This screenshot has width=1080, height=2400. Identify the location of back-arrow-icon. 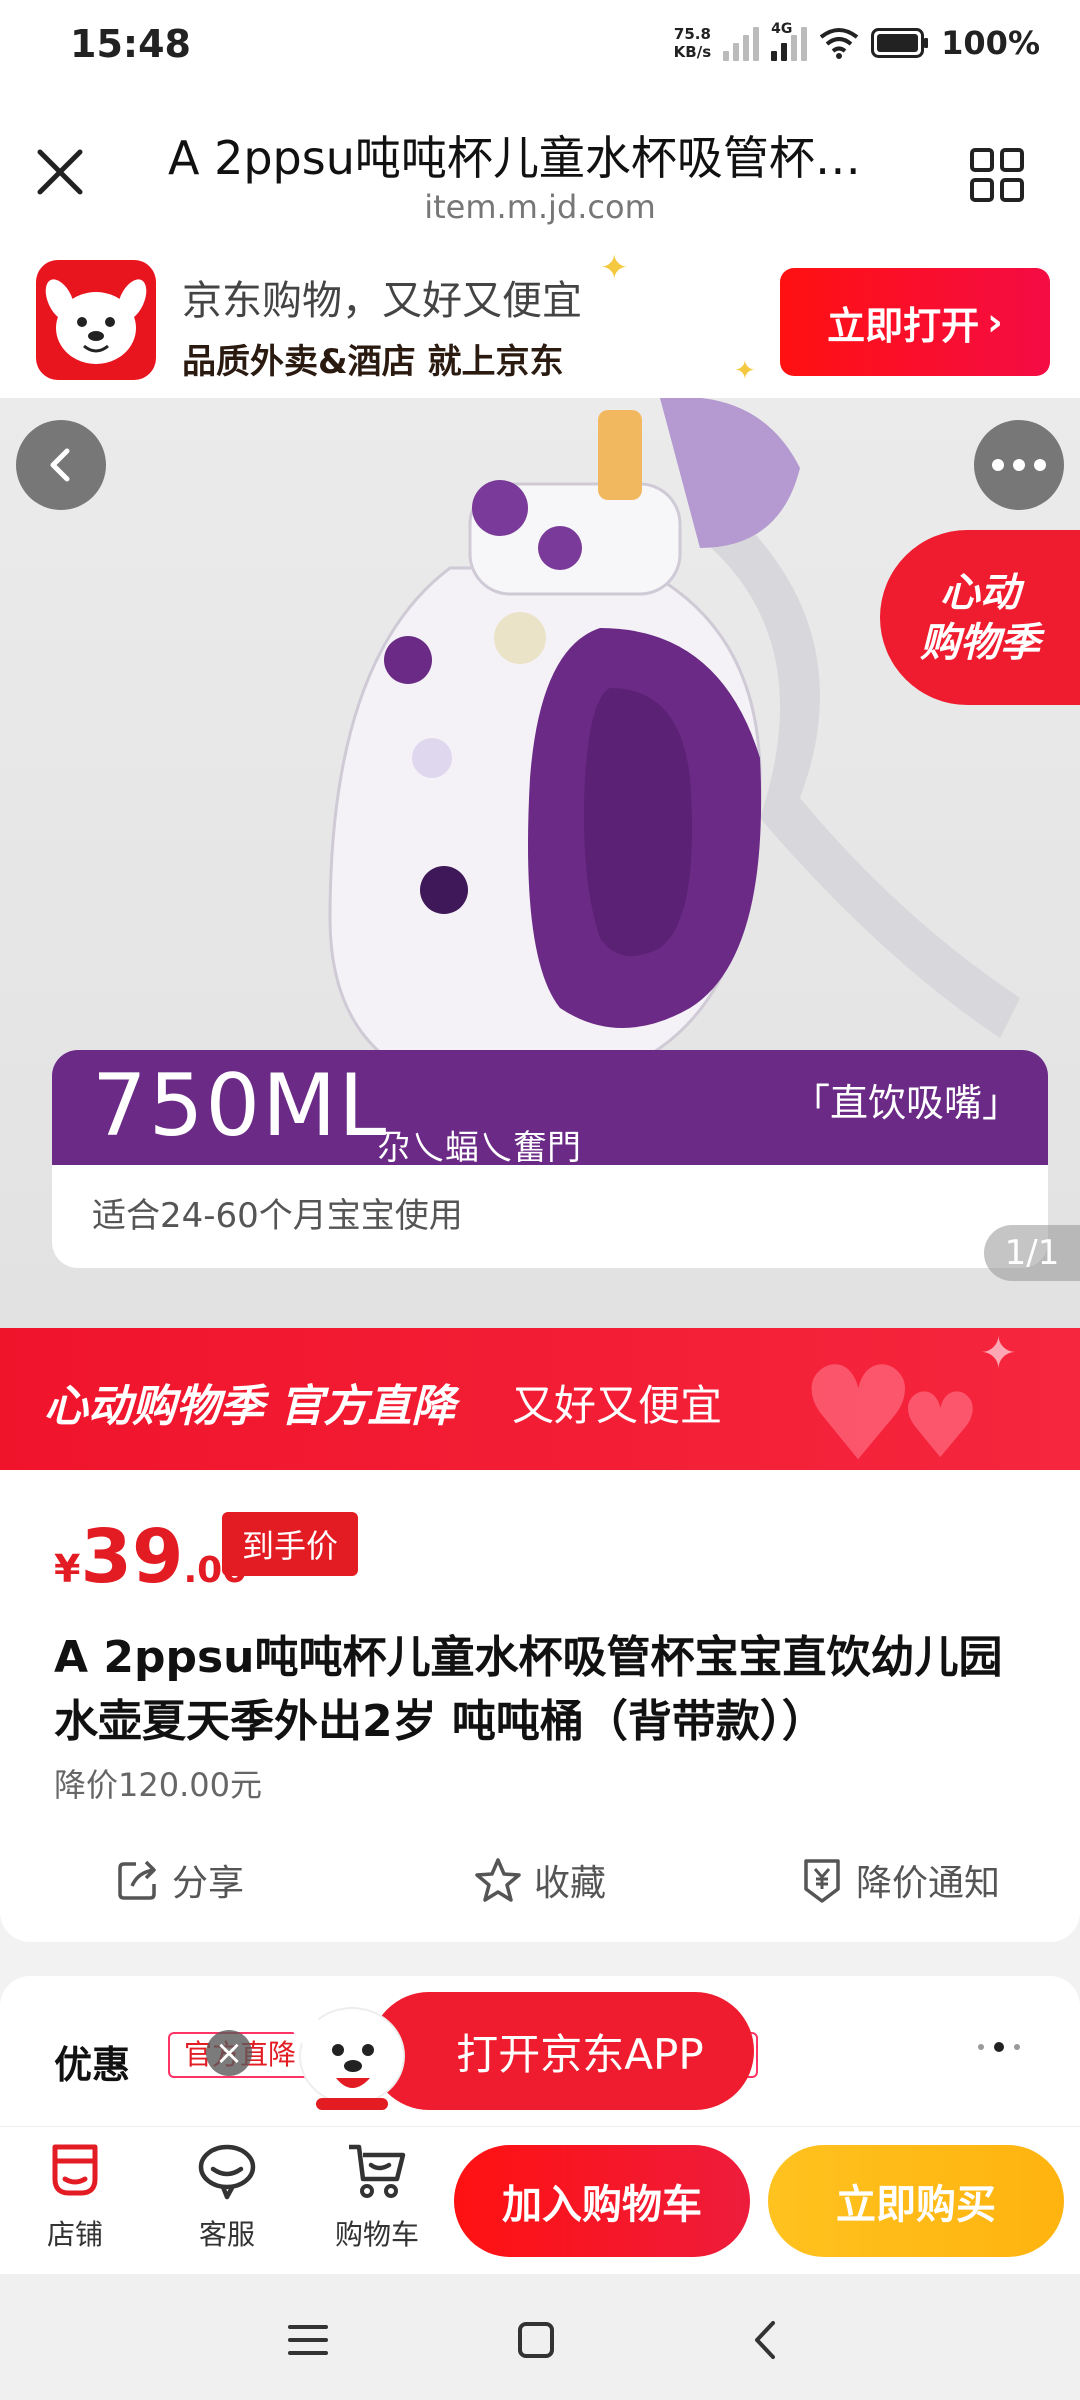
(765, 2340).